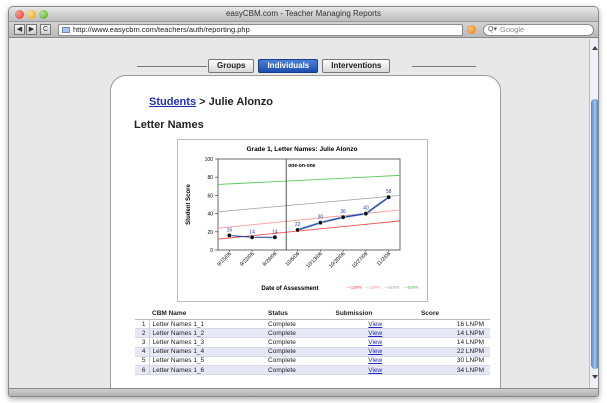 This screenshot has height=403, width=607. What do you see at coordinates (142, 333) in the screenshot?
I see `row-num: 2` at bounding box center [142, 333].